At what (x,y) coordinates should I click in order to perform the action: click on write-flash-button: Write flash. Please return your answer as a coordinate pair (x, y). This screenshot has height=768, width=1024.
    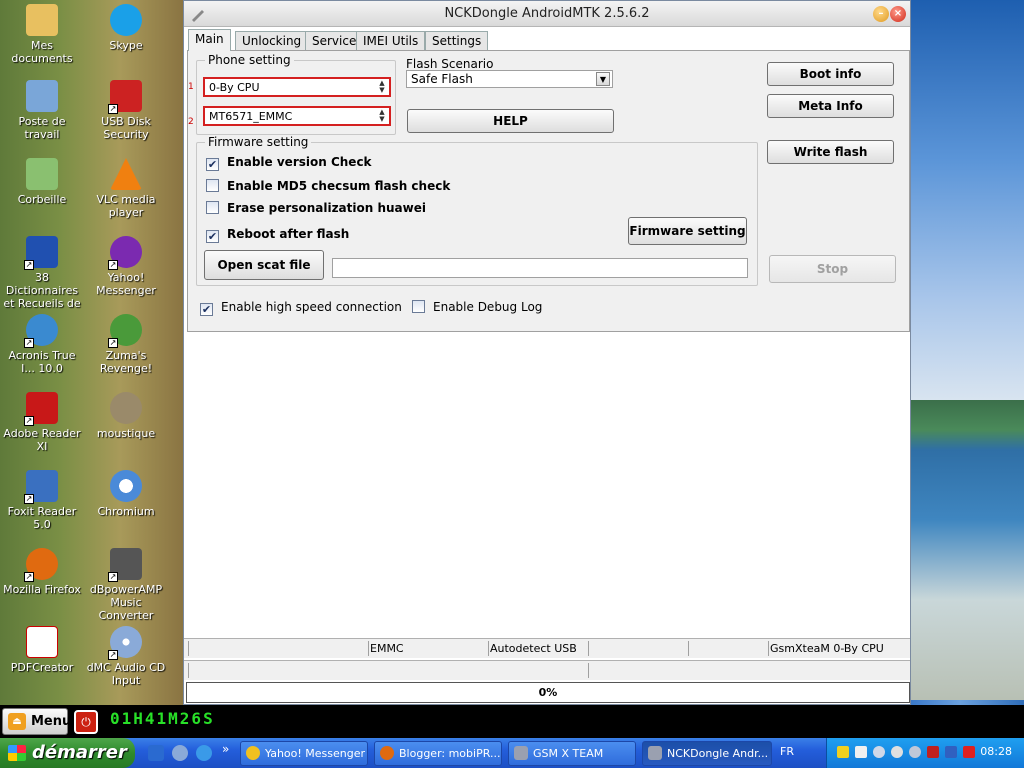
    Looking at the image, I should click on (830, 152).